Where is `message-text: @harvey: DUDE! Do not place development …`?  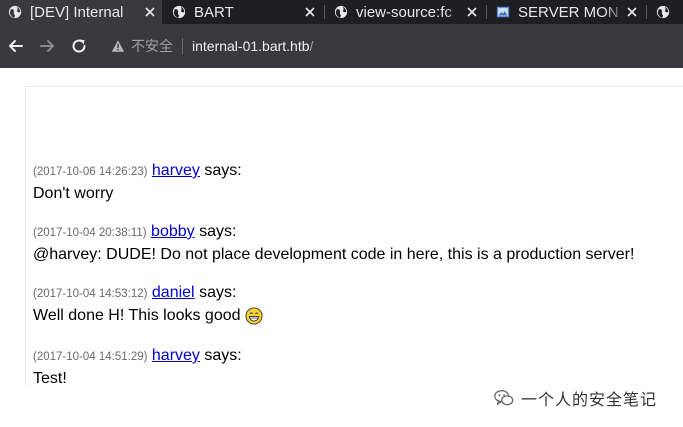
message-text: @harvey: DUDE! Do not place development … is located at coordinates (333, 255).